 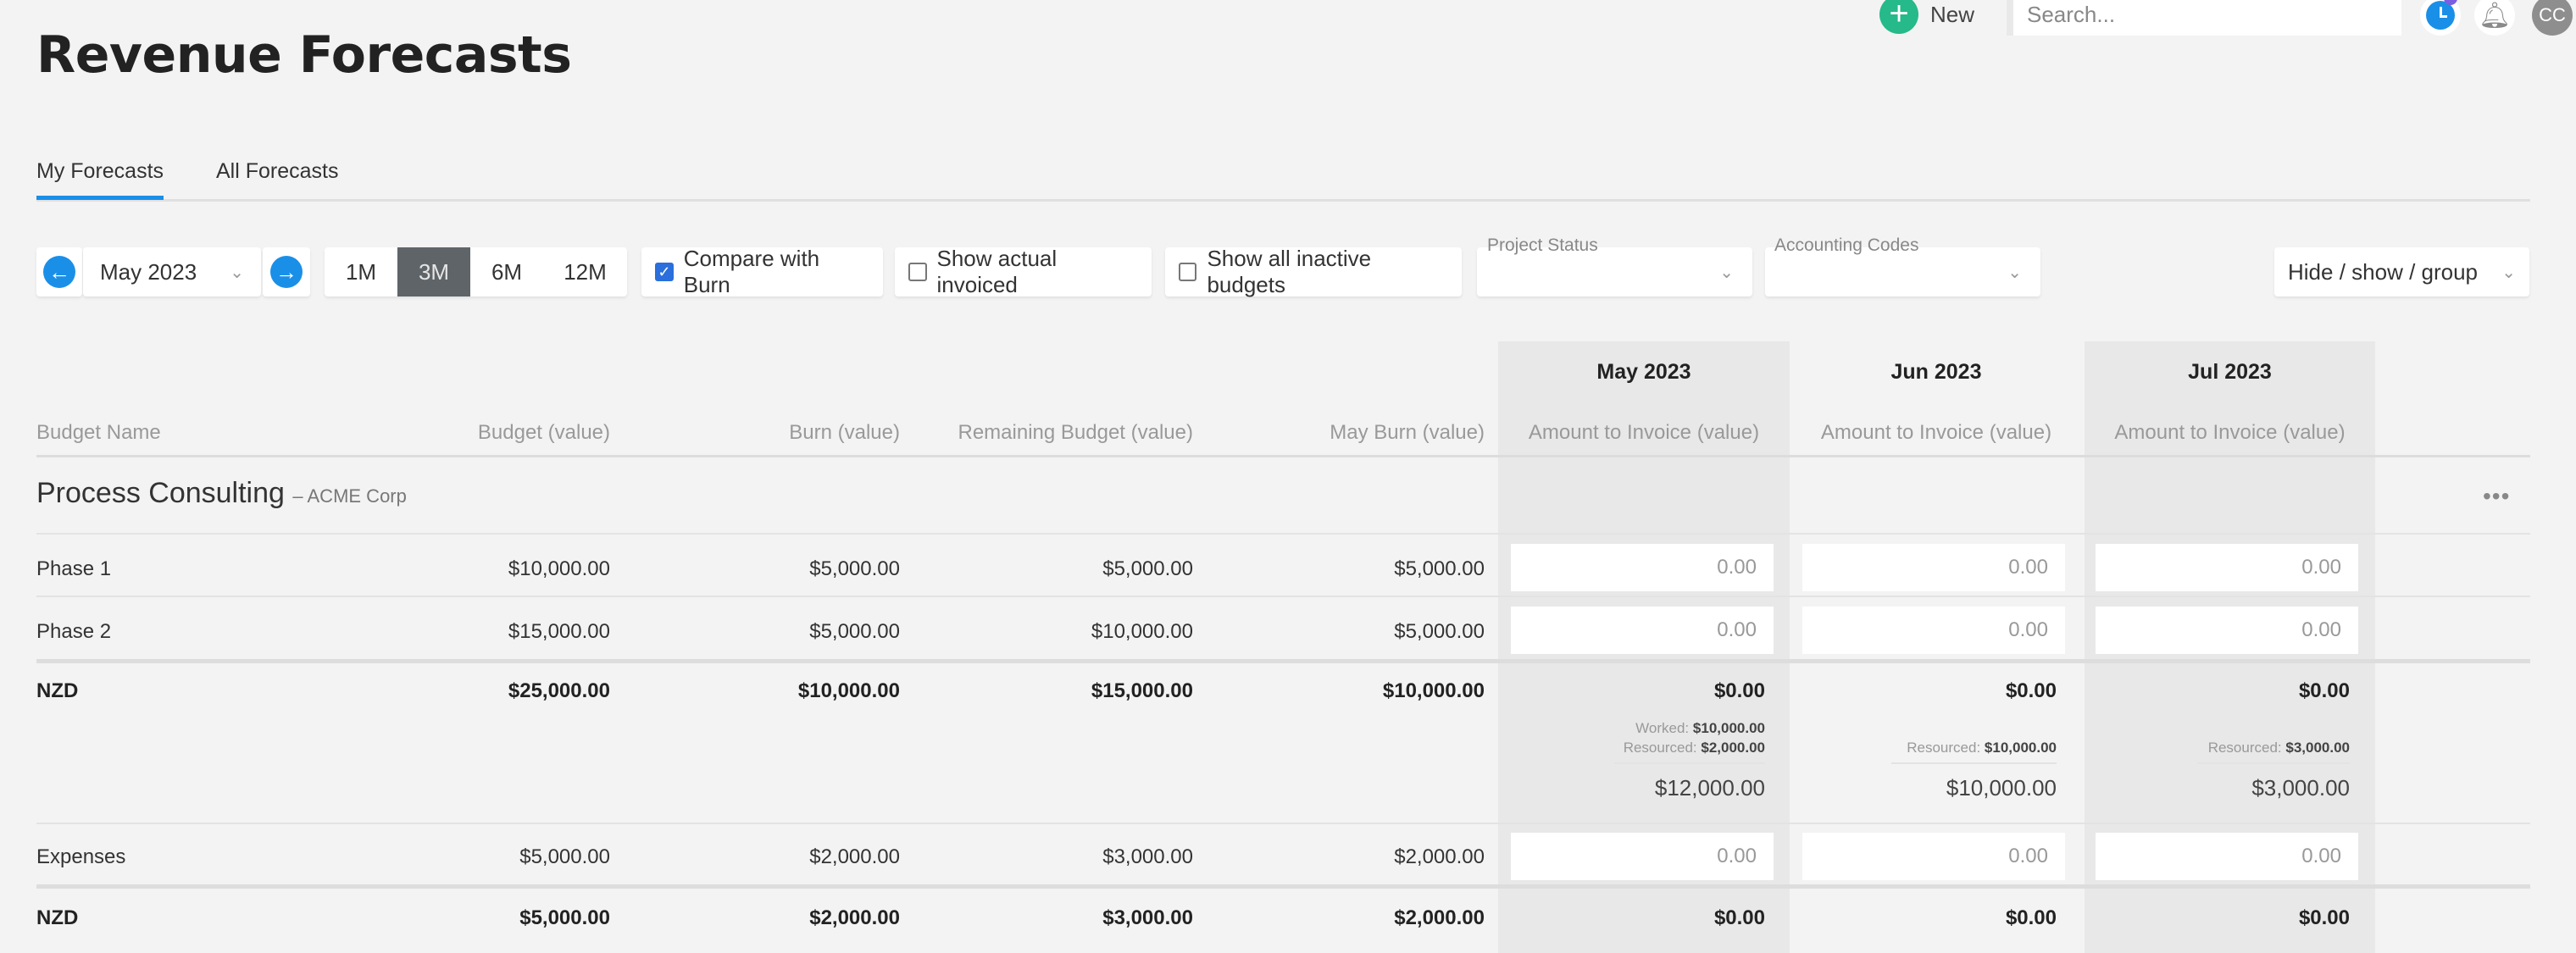 What do you see at coordinates (349, 496) in the screenshot?
I see `group-client: – ACME Corp` at bounding box center [349, 496].